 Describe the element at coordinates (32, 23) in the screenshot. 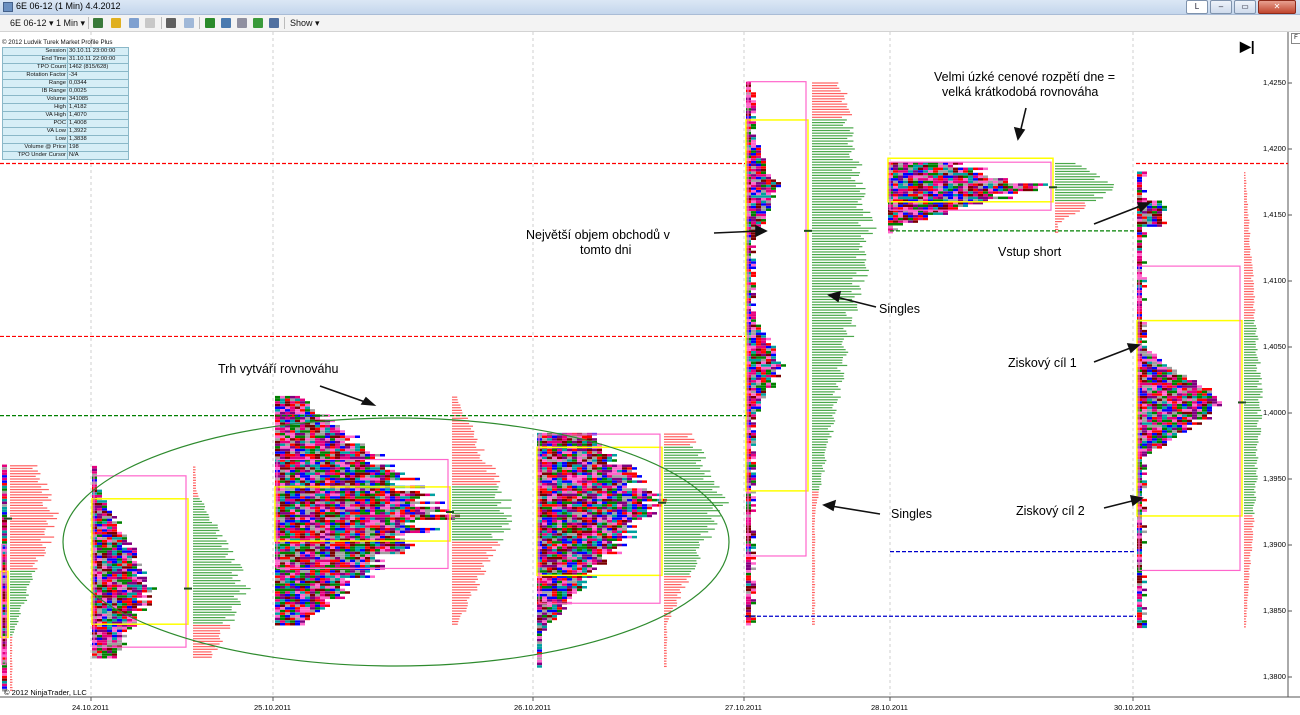

I see `instrument-selector: 6E 06-12 ▾` at that location.